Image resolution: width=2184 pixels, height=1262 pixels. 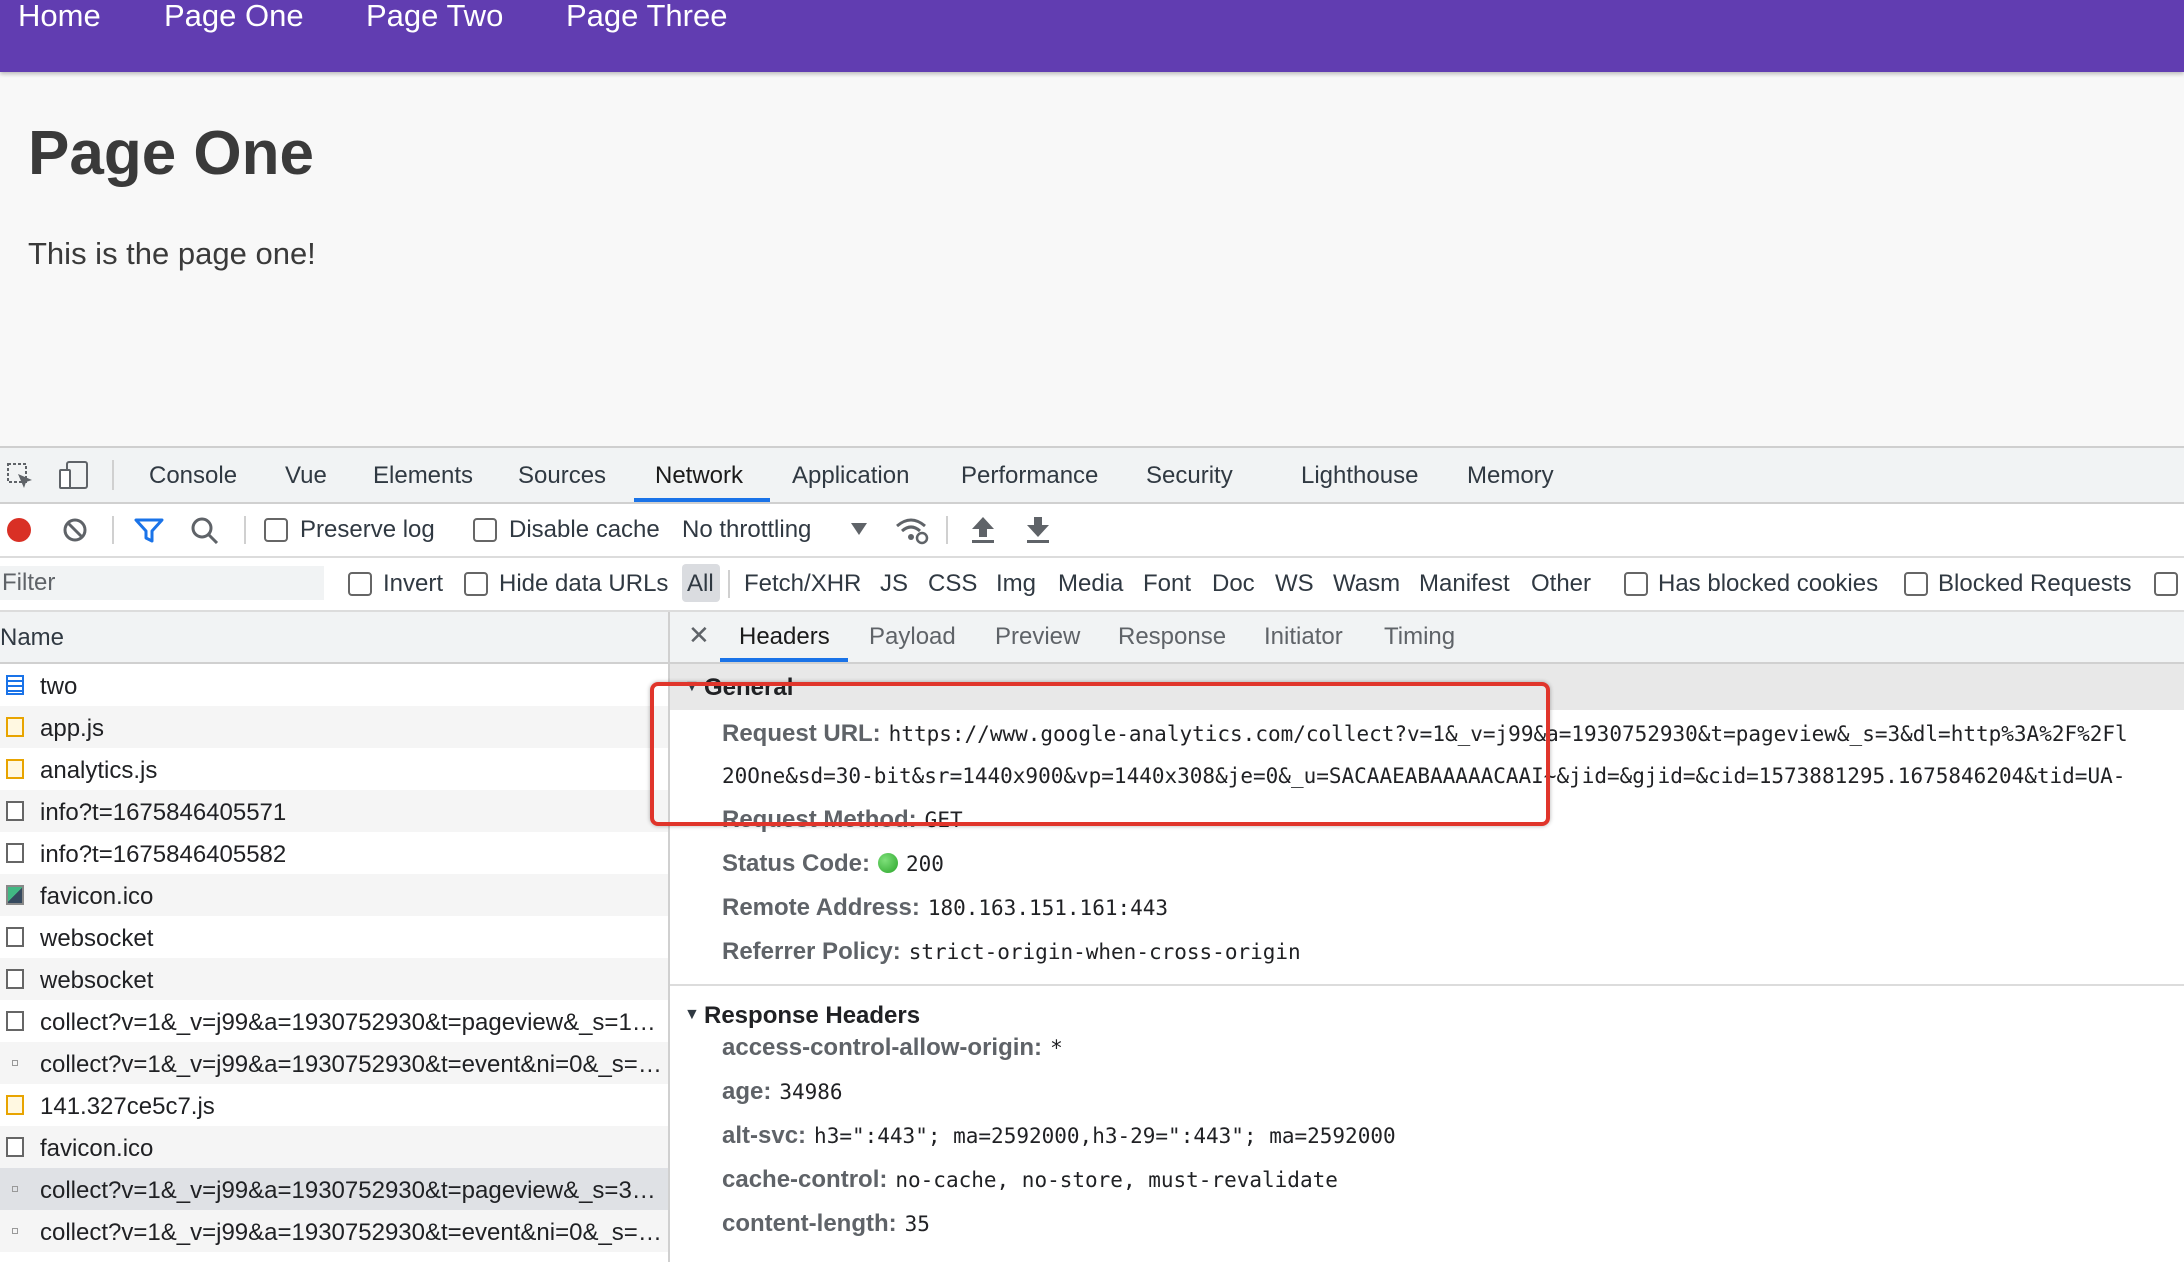 I want to click on filter-type-other: Other, so click(x=1561, y=584).